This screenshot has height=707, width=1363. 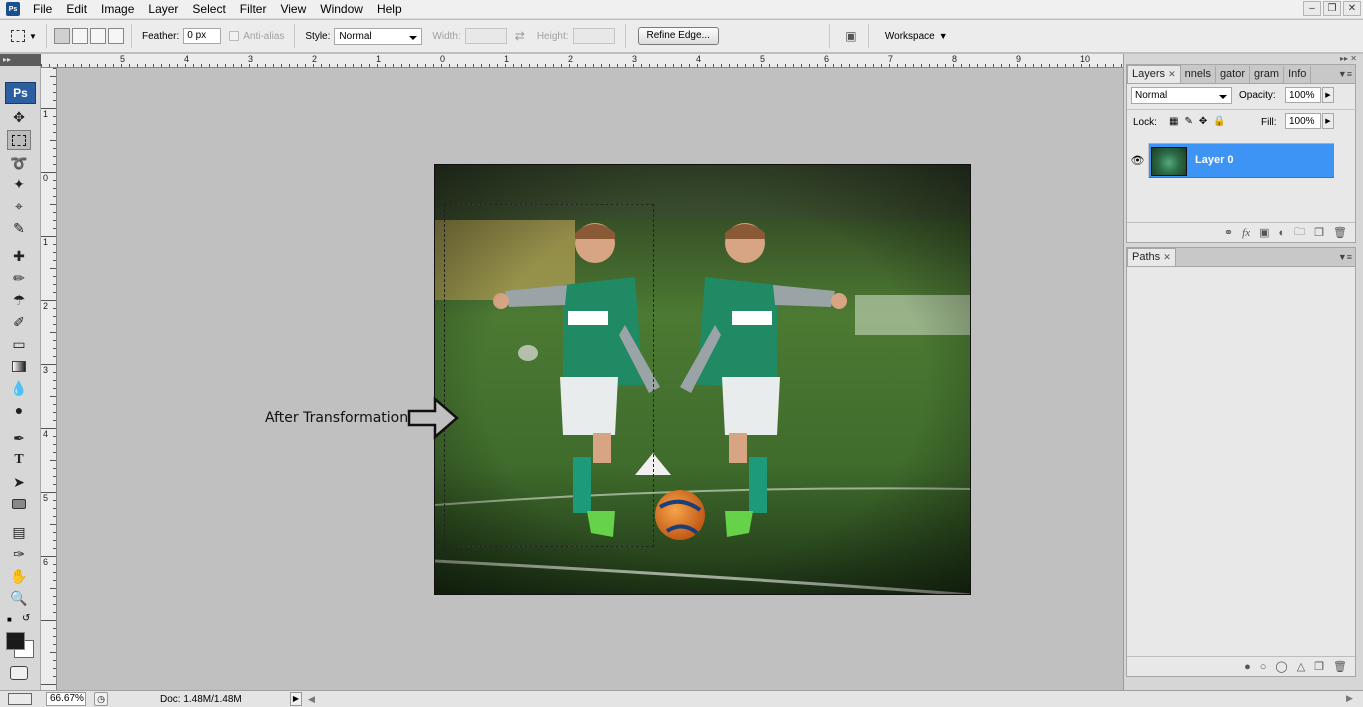 What do you see at coordinates (19, 300) in the screenshot?
I see `clone-stamp-tool-icon: ☂` at bounding box center [19, 300].